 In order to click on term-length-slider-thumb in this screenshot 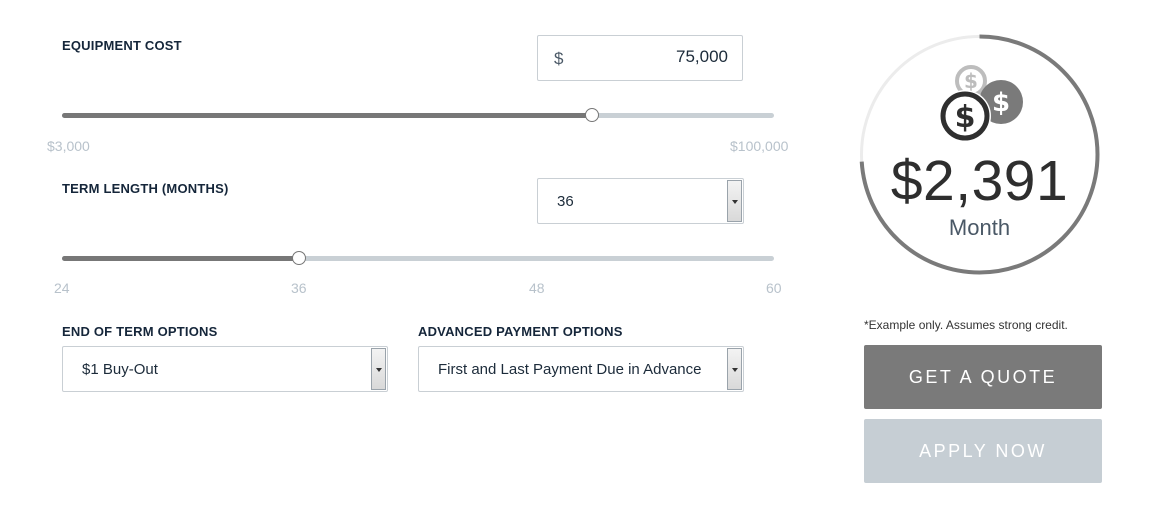, I will do `click(299, 258)`.